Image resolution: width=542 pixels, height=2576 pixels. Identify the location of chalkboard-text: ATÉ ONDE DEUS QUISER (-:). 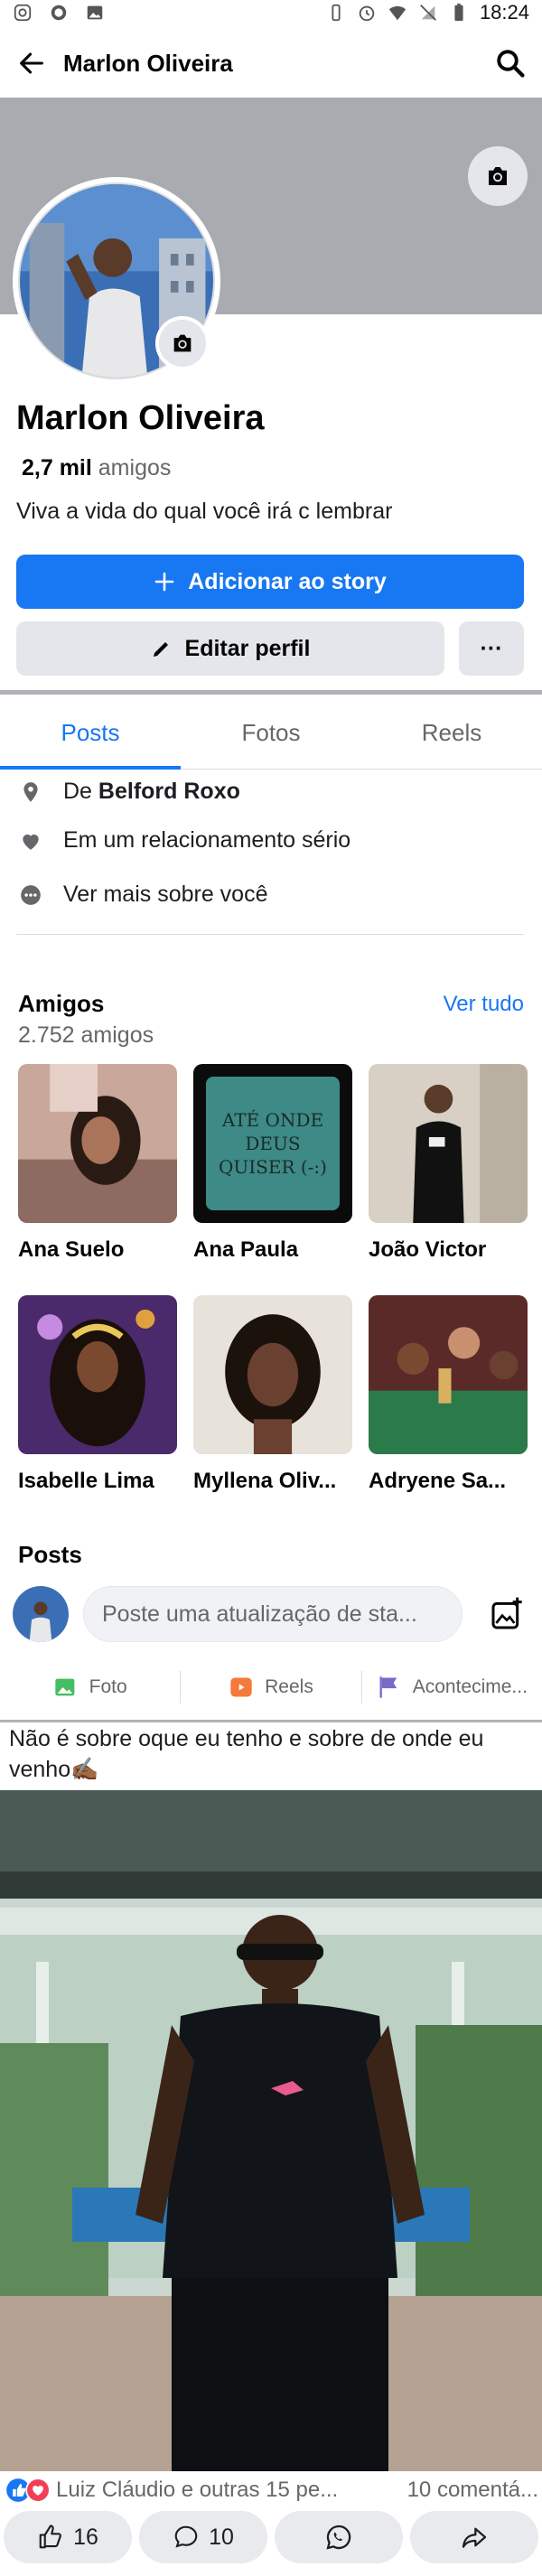
(273, 1143).